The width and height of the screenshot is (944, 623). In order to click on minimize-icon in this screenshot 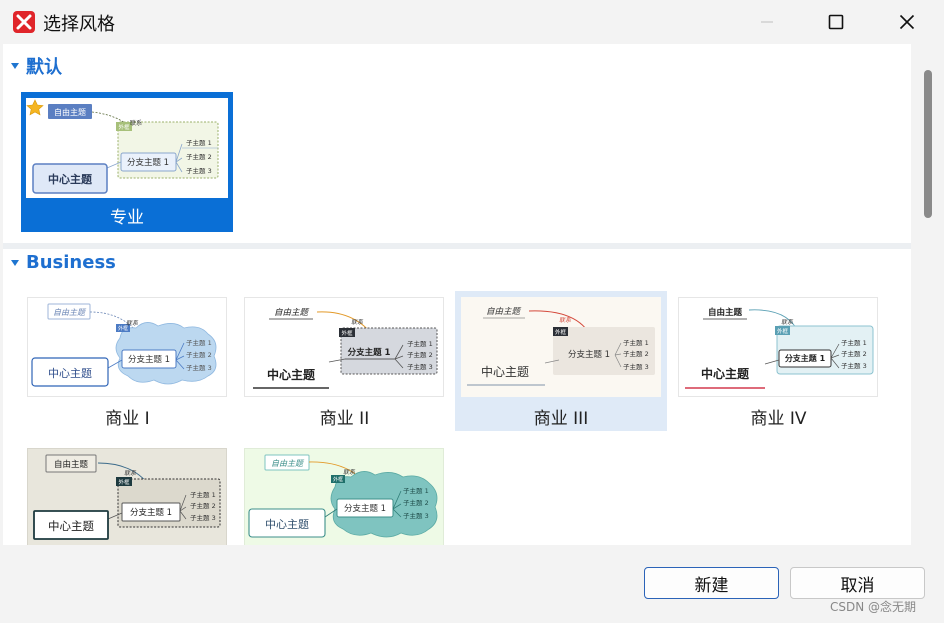, I will do `click(767, 22)`.